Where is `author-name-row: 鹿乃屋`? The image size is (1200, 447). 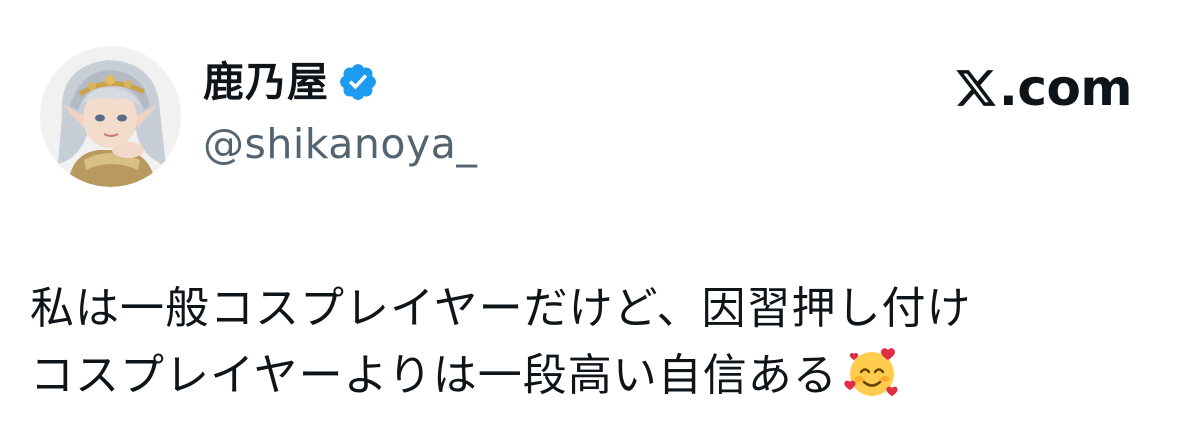 author-name-row: 鹿乃屋 is located at coordinates (291, 82).